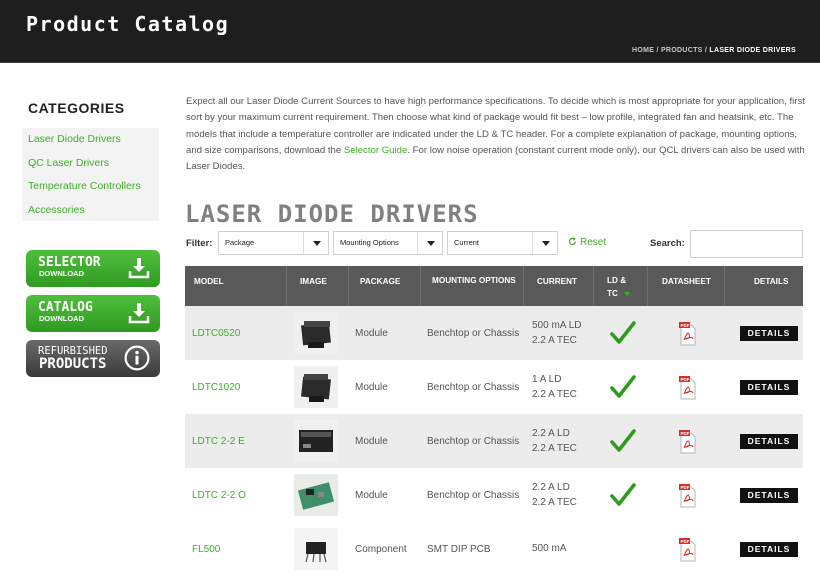 The image size is (820, 576). I want to click on col-header-package: PACKAGE, so click(385, 286).